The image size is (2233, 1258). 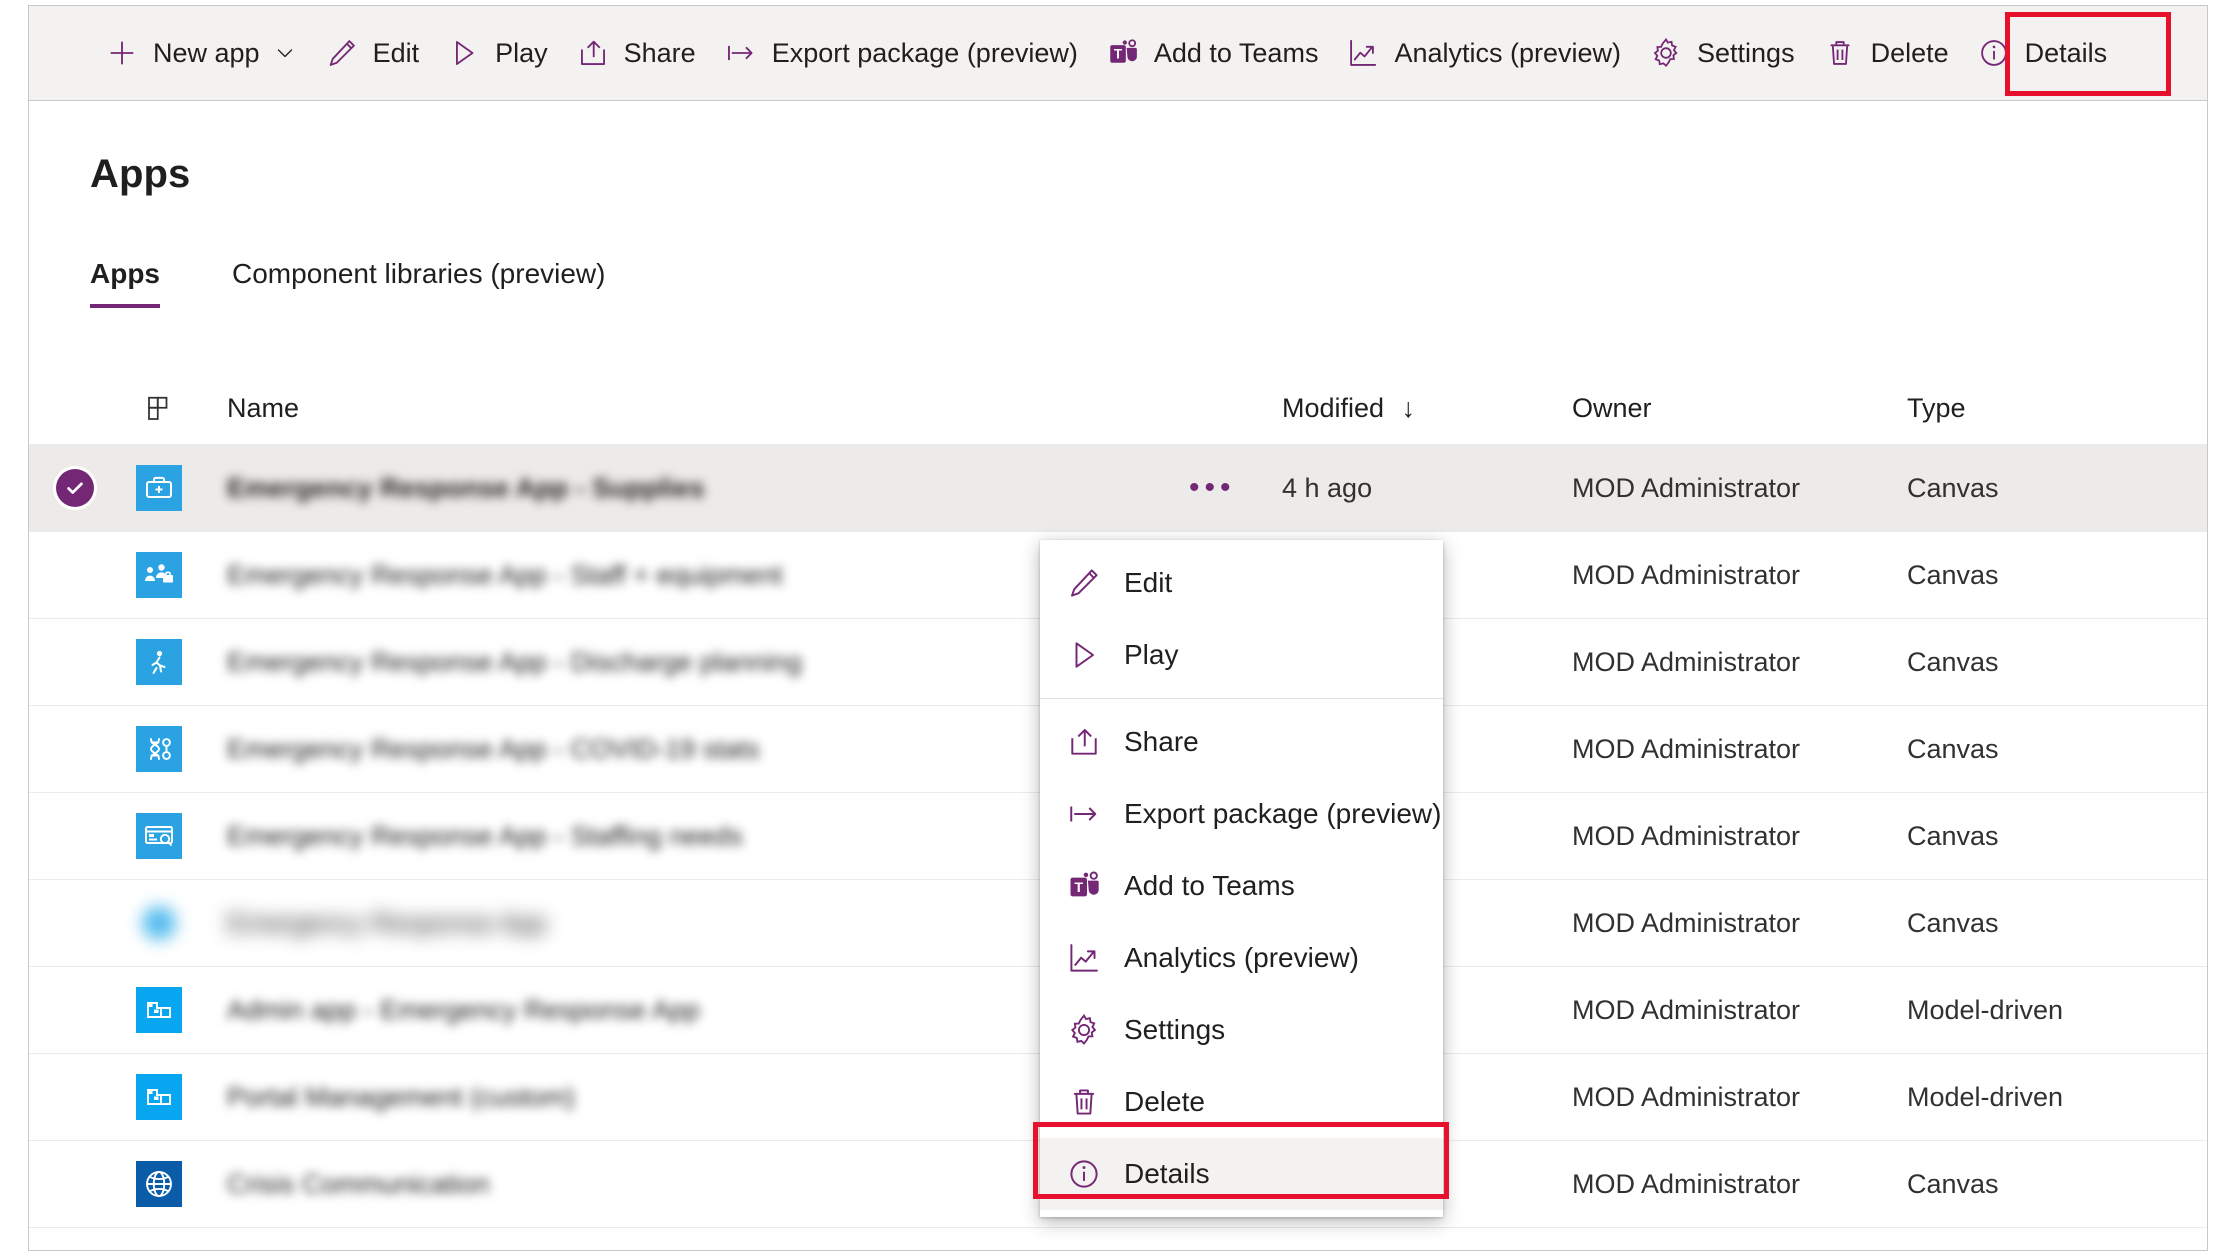 I want to click on toolbar-analytics-preview-button: Analytics (preview), so click(x=1483, y=53).